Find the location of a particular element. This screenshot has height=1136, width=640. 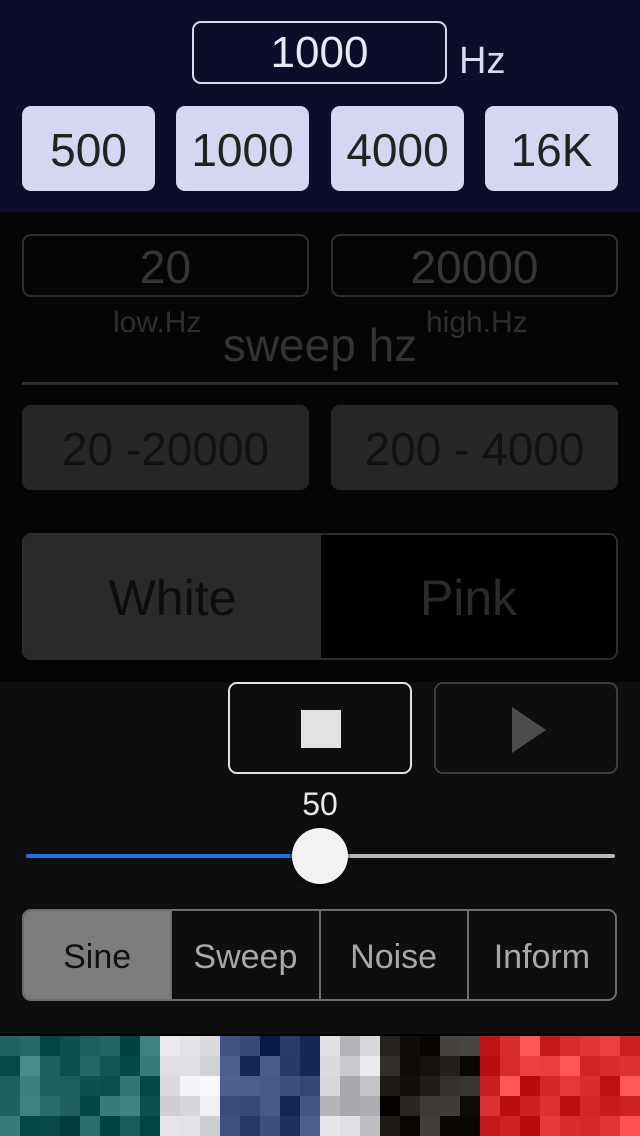

play-button is located at coordinates (526, 728).